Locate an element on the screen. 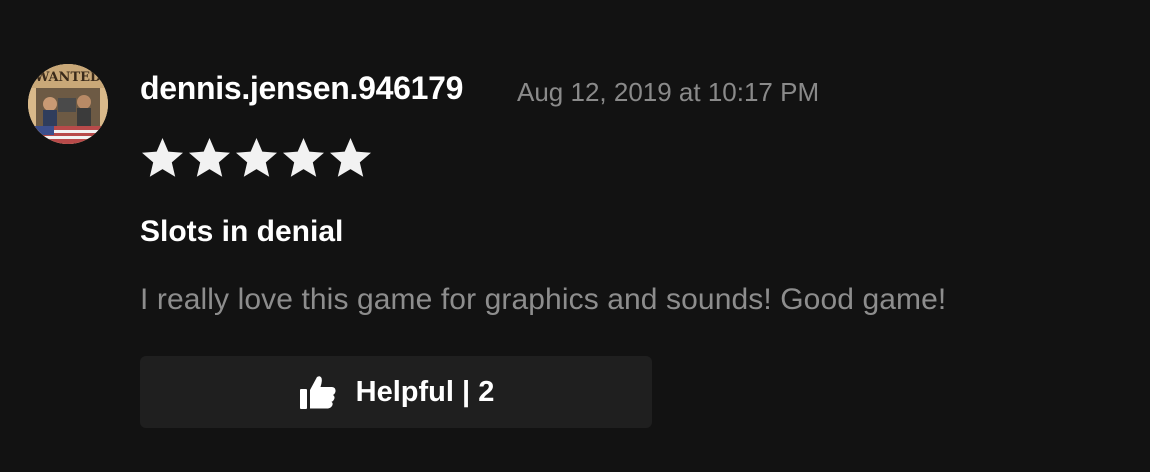 Image resolution: width=1150 pixels, height=472 pixels. helpful-count: 2 is located at coordinates (486, 391).